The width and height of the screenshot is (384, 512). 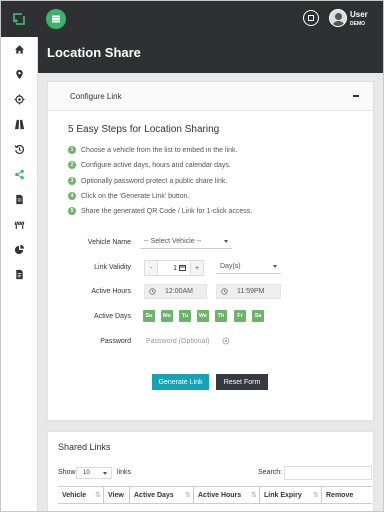 What do you see at coordinates (151, 268) in the screenshot?
I see `decrement-button: -` at bounding box center [151, 268].